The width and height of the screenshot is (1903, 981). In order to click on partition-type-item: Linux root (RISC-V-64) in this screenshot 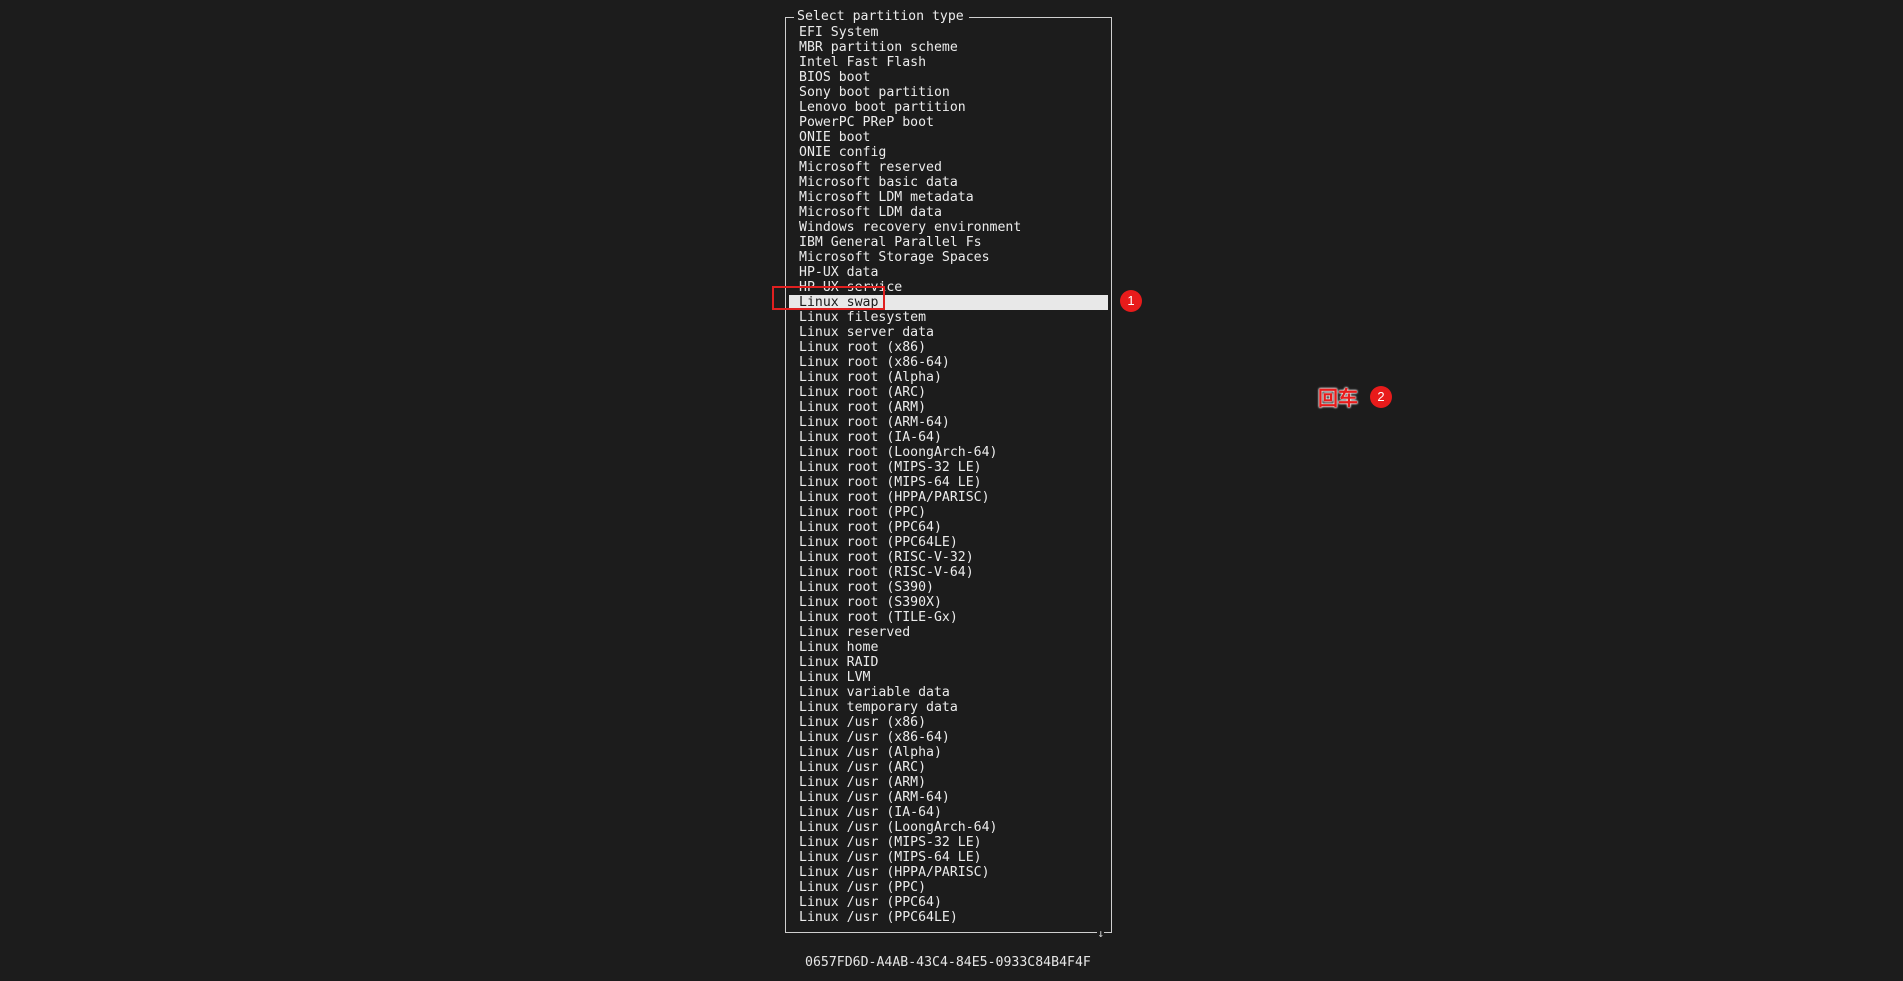, I will do `click(948, 572)`.